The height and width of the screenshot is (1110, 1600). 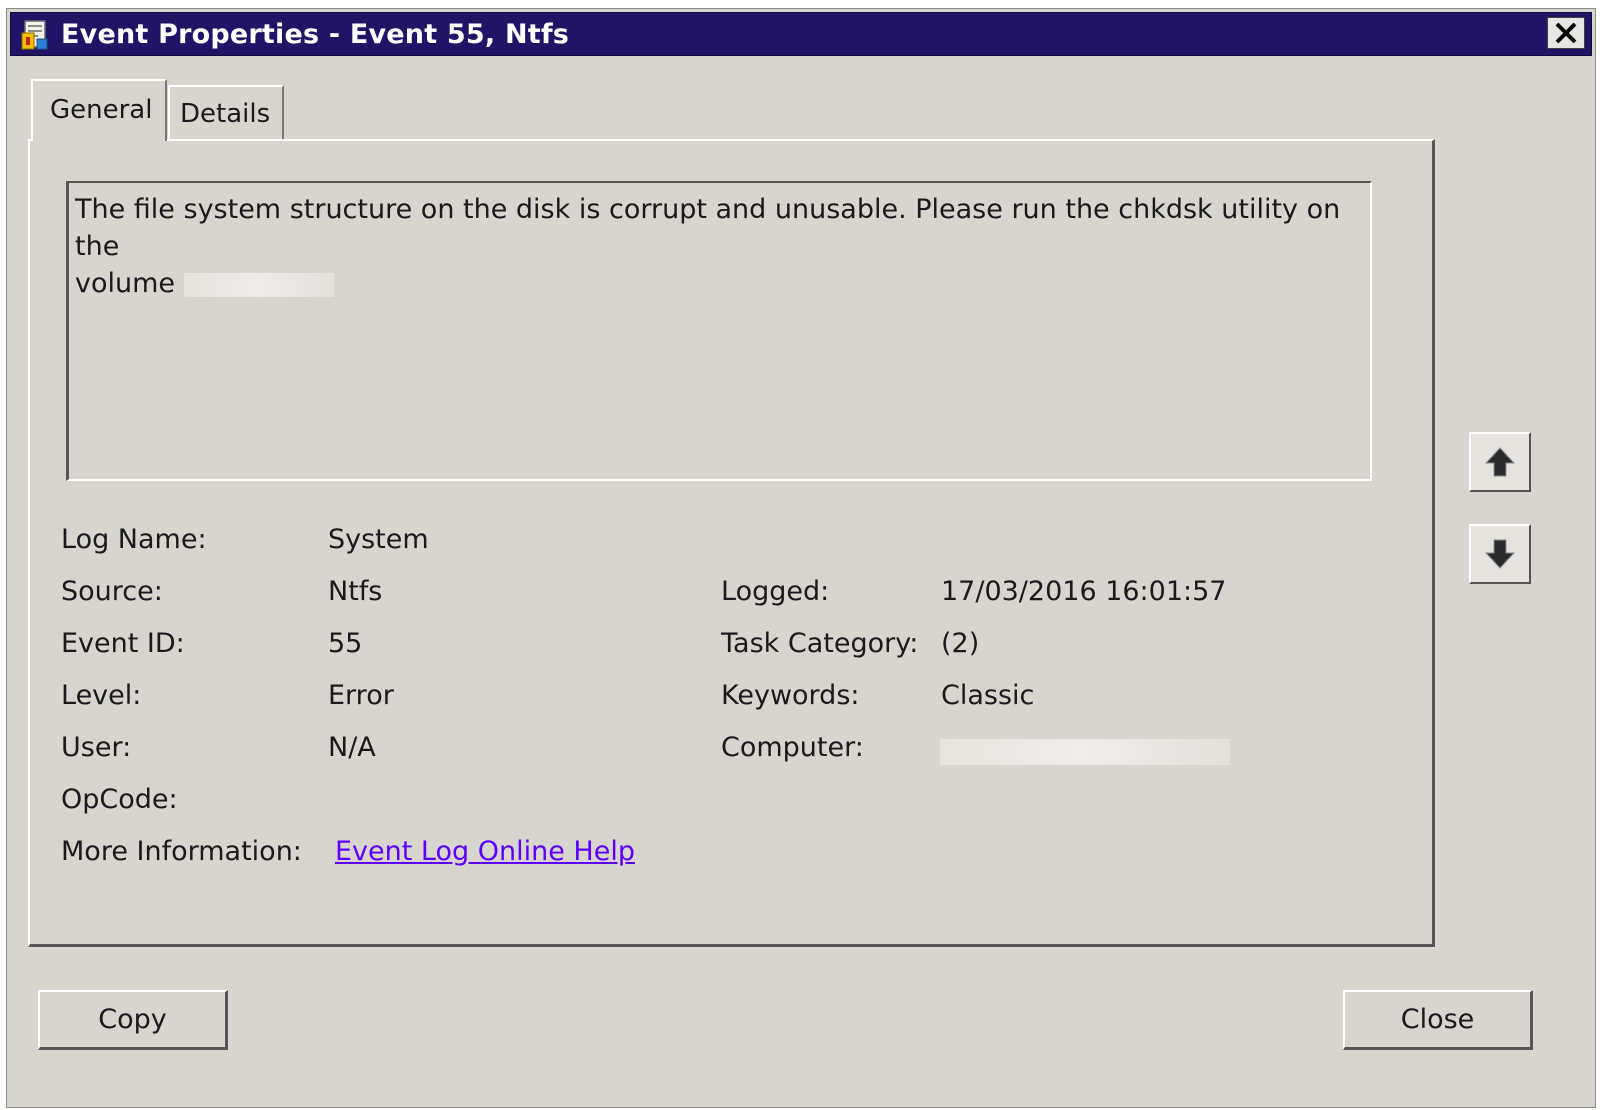 I want to click on keywords-label: Keywords:, so click(x=790, y=695).